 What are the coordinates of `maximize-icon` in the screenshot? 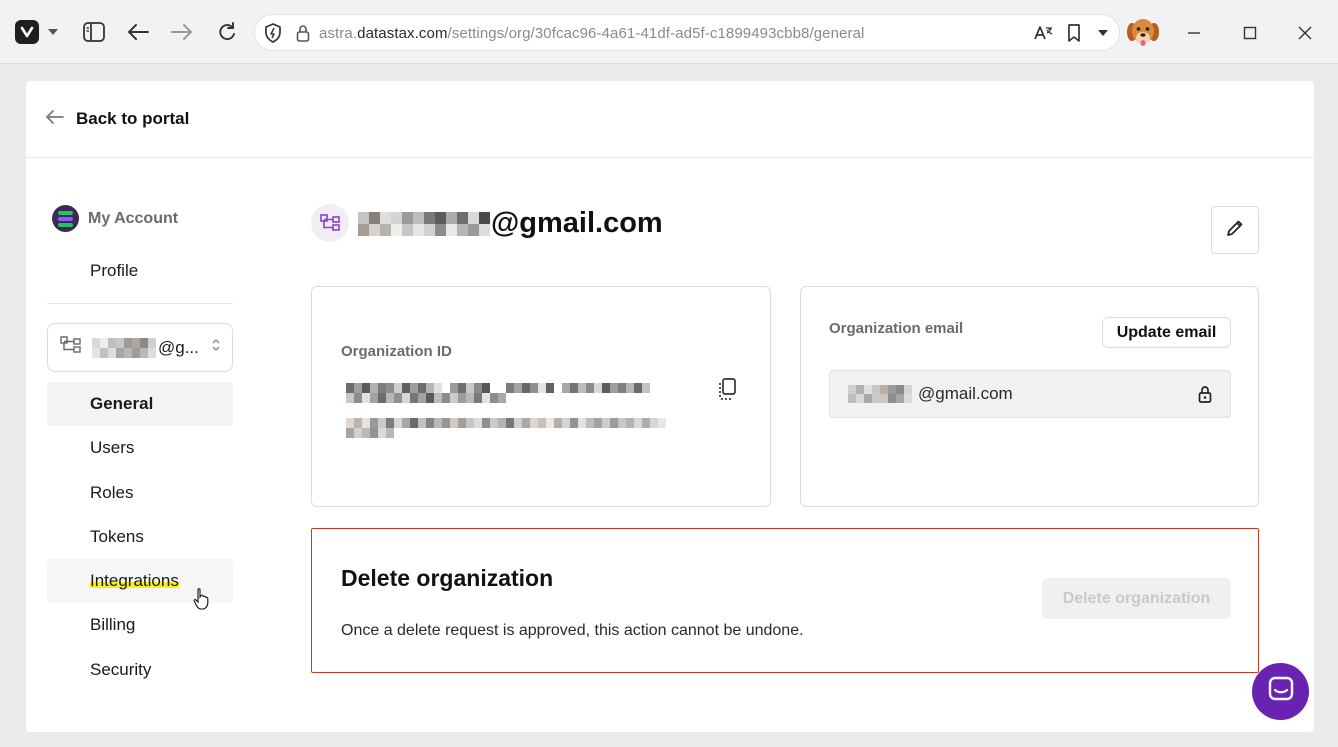 It's located at (1250, 33).